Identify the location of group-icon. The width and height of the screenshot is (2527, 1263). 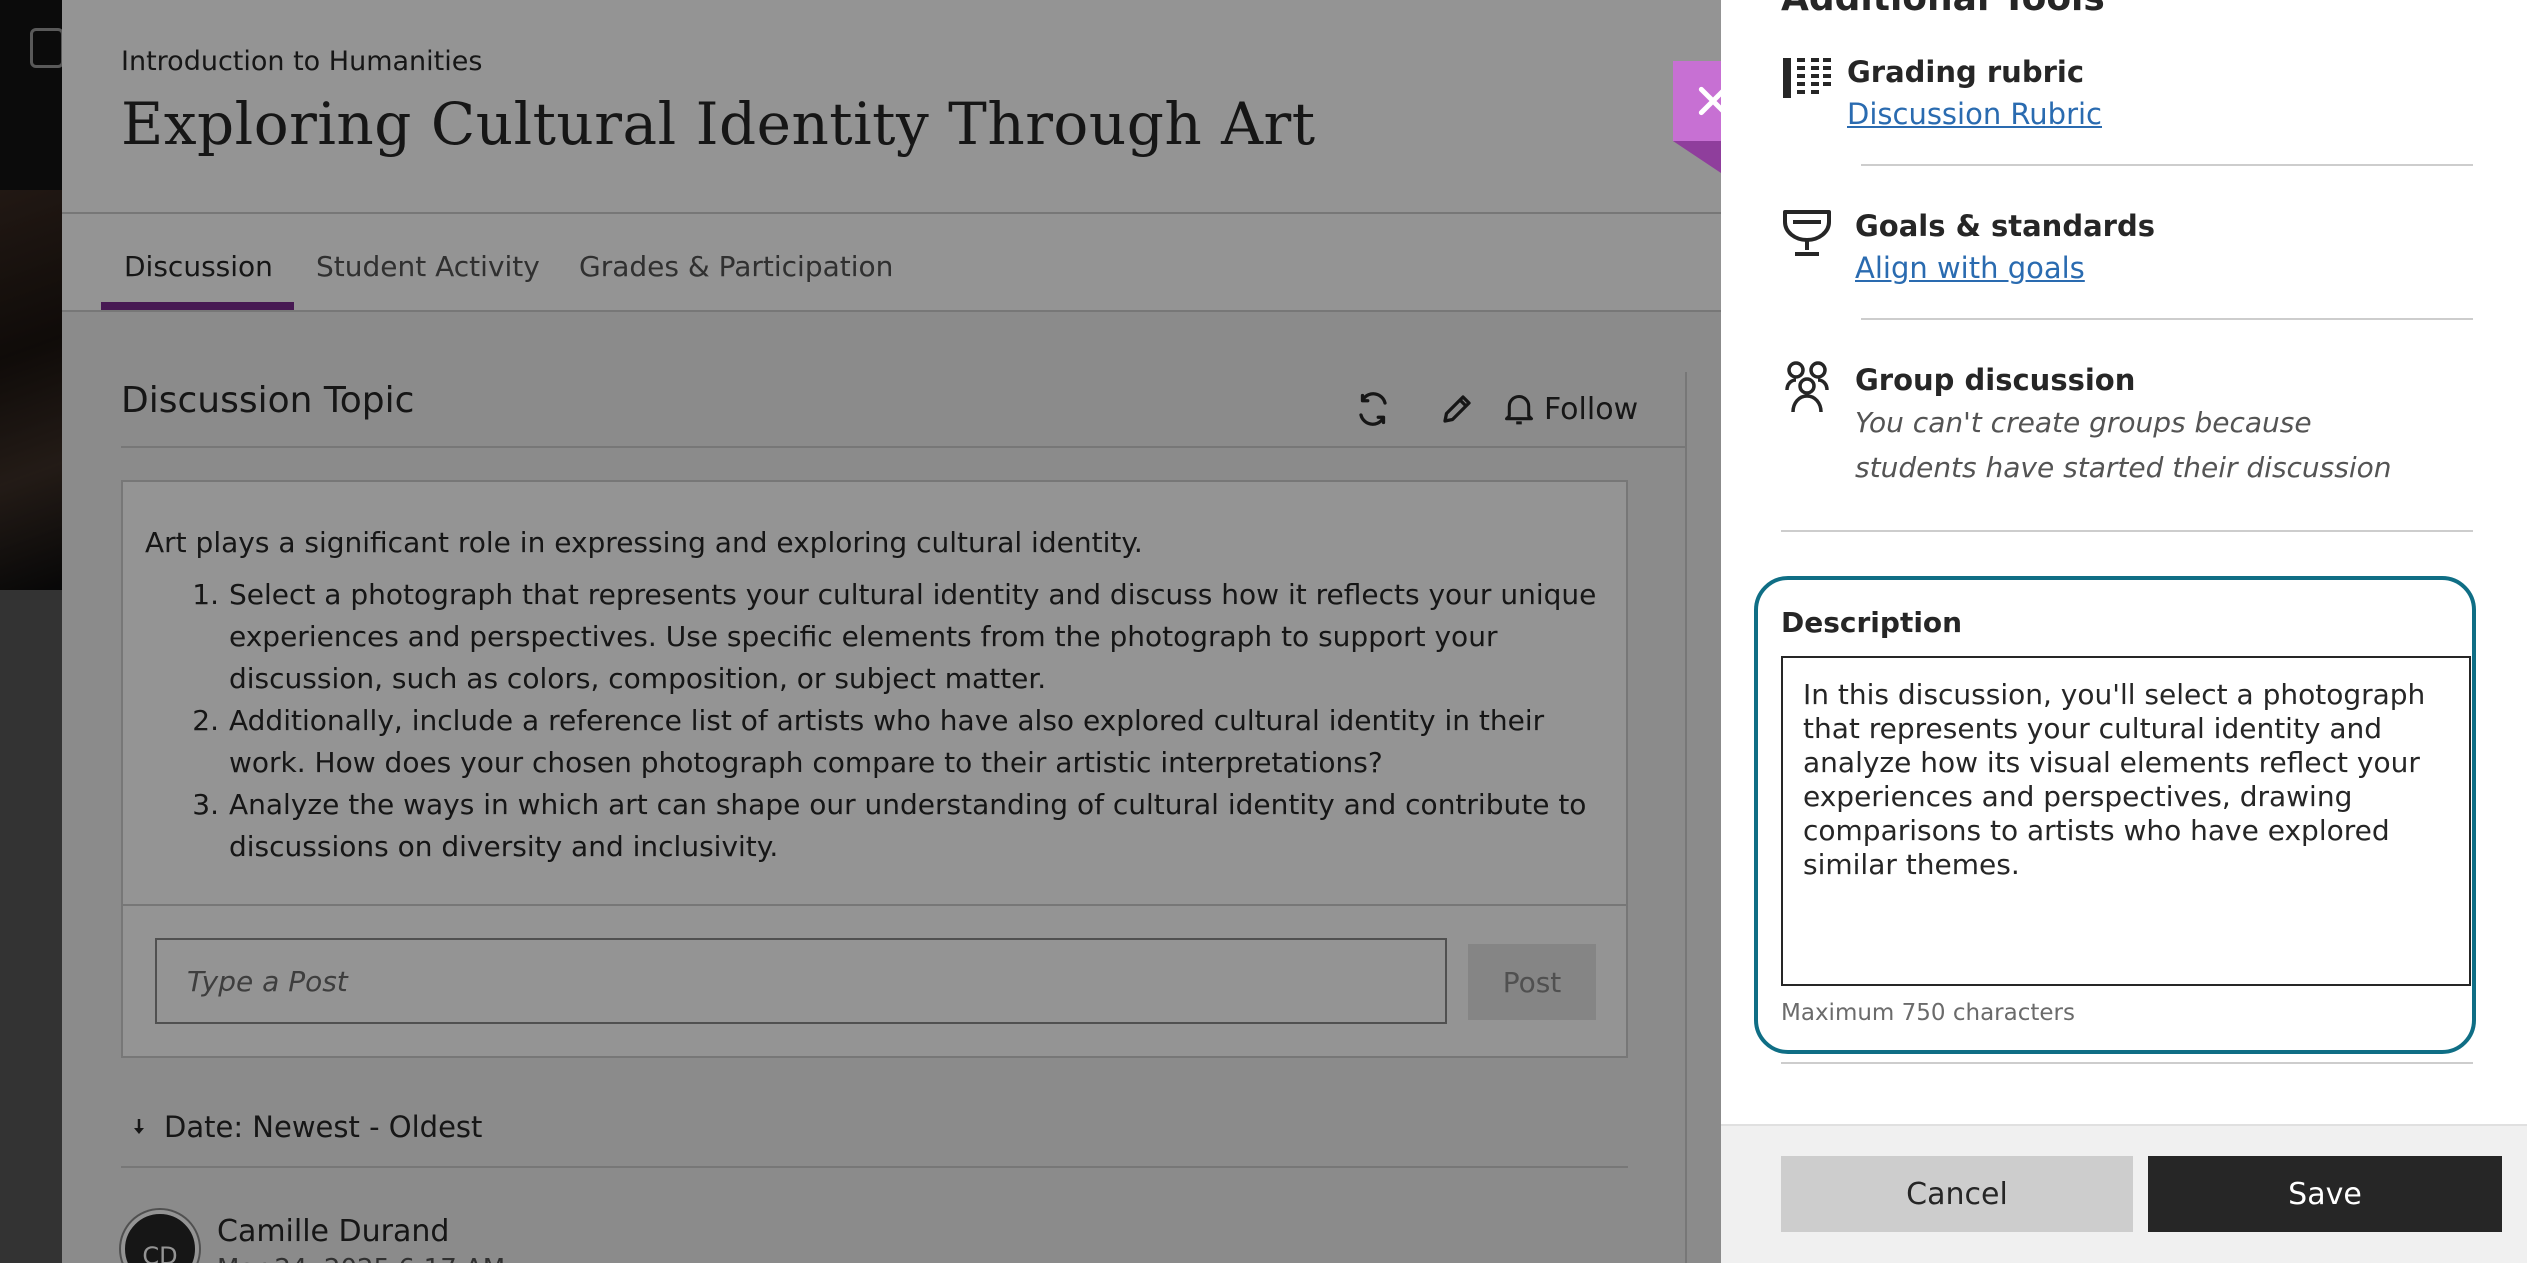
(1807, 387).